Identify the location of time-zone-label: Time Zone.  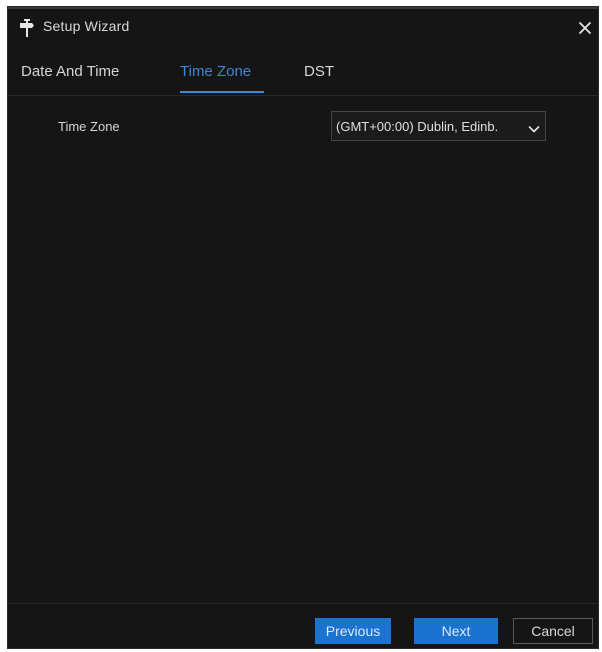
(89, 126).